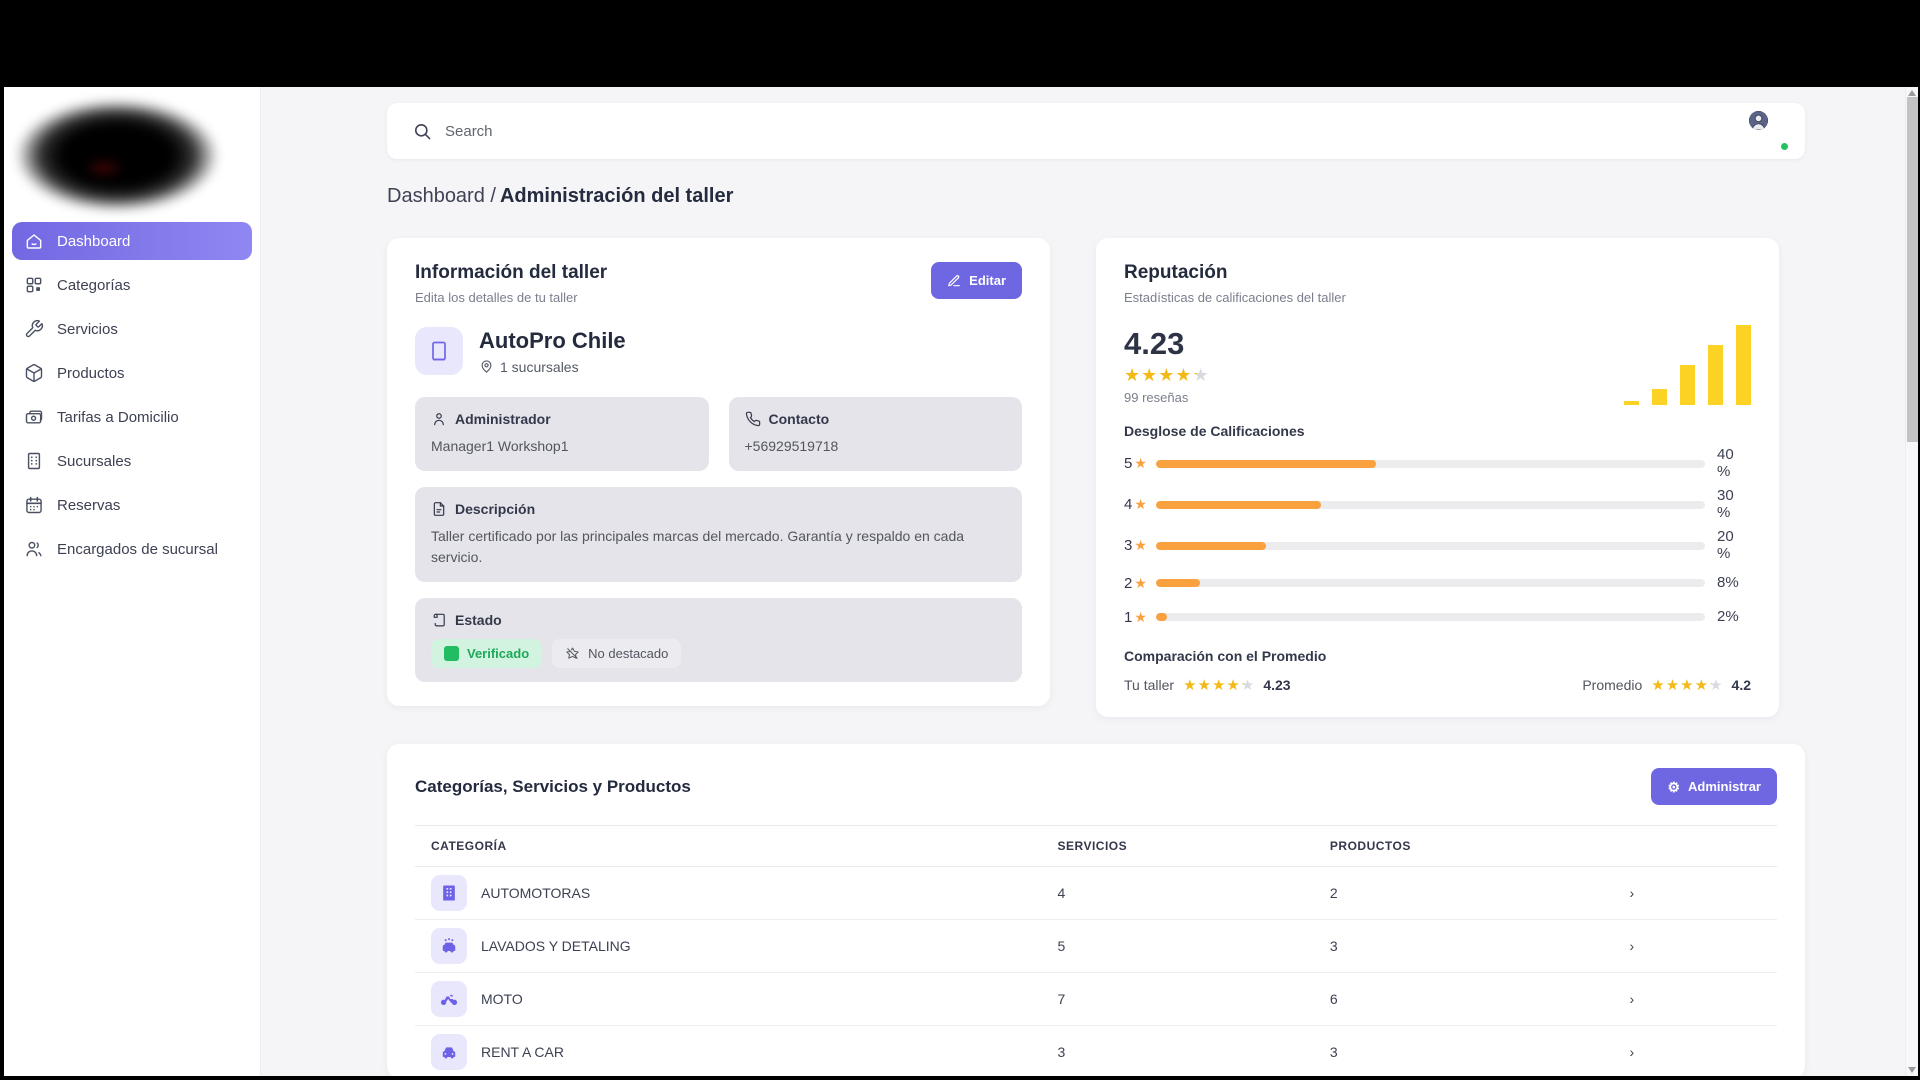 The width and height of the screenshot is (1920, 1080). What do you see at coordinates (1437, 504) in the screenshot?
I see `breakdown-row: 4 ★ 30 %` at bounding box center [1437, 504].